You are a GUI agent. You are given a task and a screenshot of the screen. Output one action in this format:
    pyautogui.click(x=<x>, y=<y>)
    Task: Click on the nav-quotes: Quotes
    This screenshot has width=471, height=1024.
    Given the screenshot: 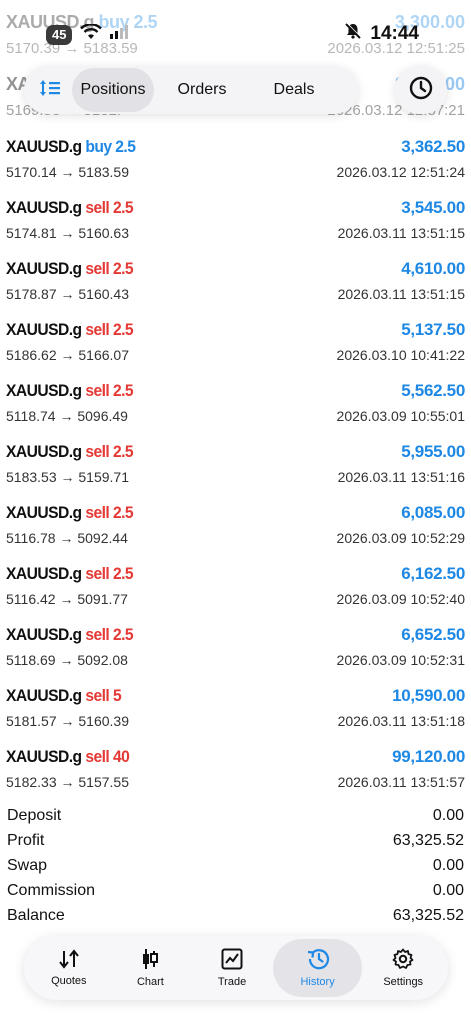 What is the action you would take?
    pyautogui.click(x=69, y=968)
    